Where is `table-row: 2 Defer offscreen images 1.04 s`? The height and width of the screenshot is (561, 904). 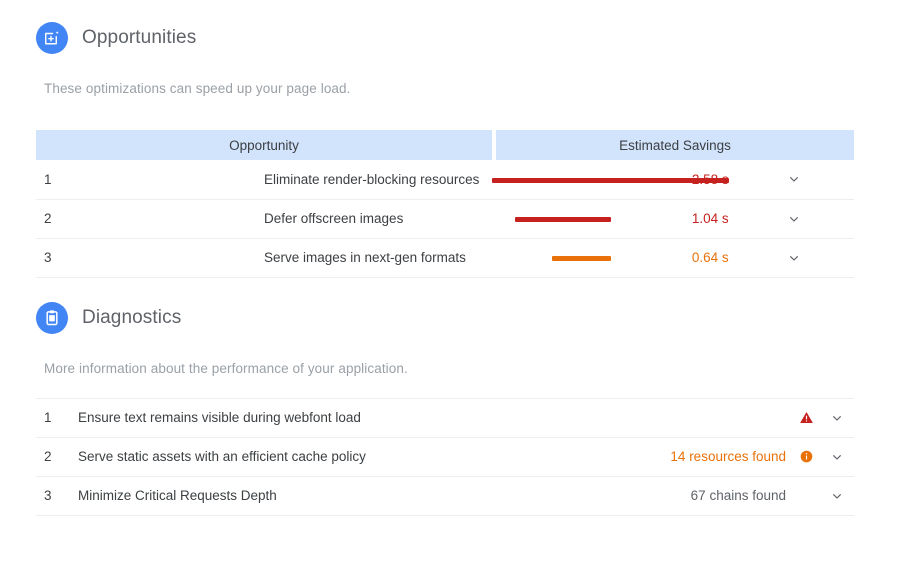 table-row: 2 Defer offscreen images 1.04 s is located at coordinates (445, 219).